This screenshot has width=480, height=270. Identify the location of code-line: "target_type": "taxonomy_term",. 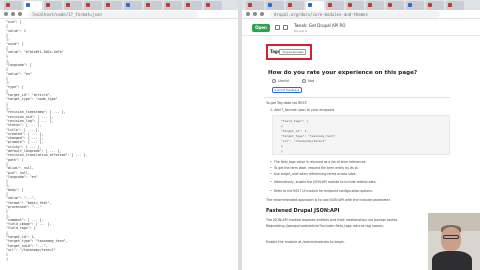
(309, 136).